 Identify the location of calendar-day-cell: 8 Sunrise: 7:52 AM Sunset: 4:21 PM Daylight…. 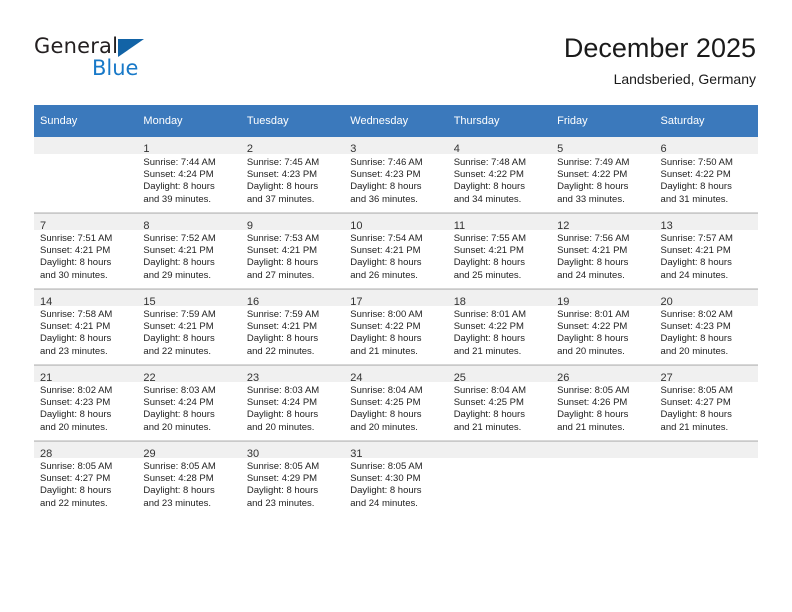
(189, 250).